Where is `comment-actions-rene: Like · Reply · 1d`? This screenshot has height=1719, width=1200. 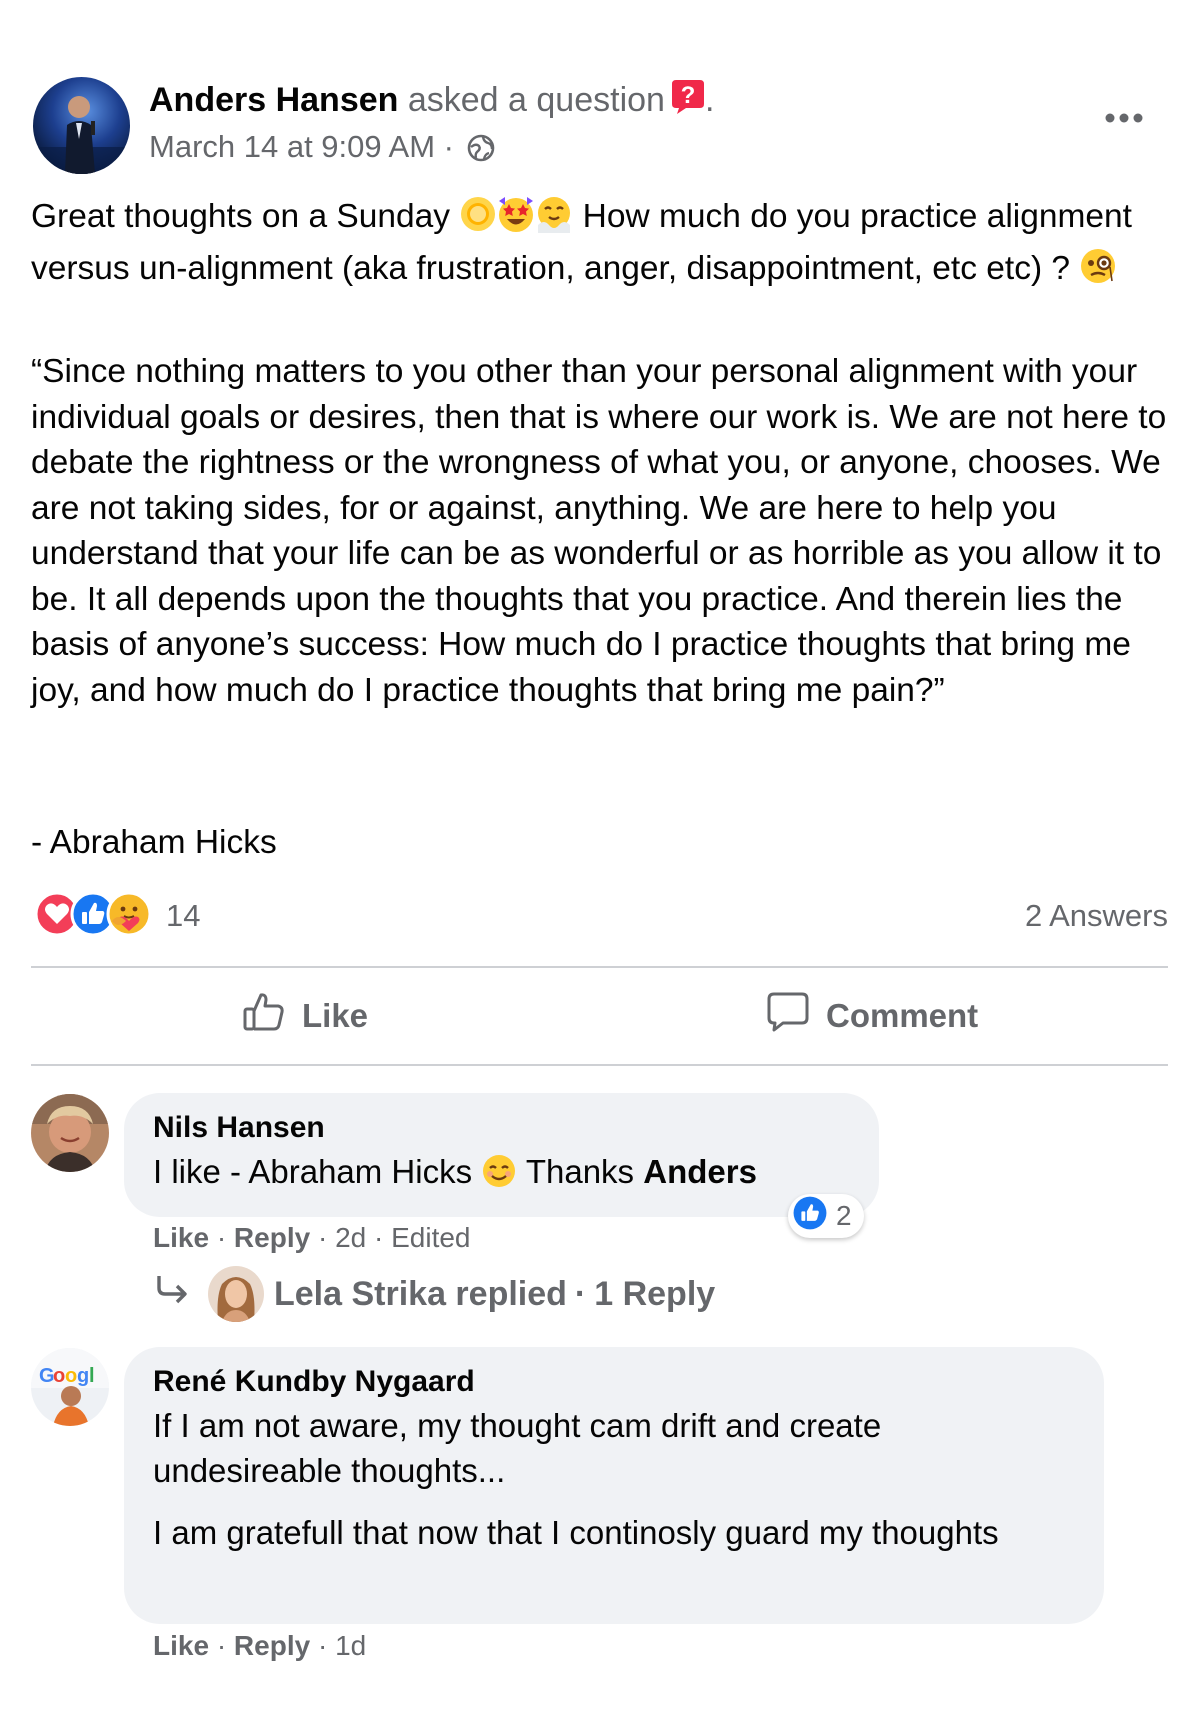 comment-actions-rene: Like · Reply · 1d is located at coordinates (259, 1646).